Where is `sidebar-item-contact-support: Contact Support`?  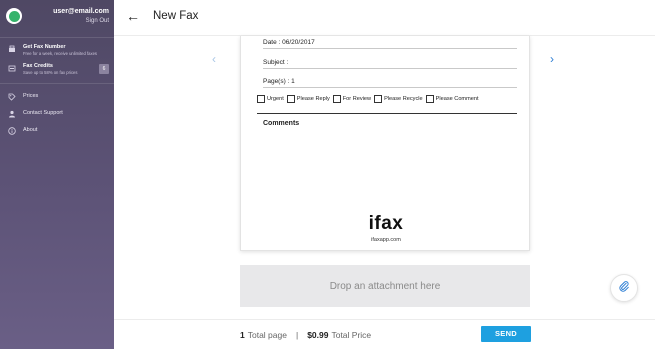 sidebar-item-contact-support: Contact Support is located at coordinates (57, 113).